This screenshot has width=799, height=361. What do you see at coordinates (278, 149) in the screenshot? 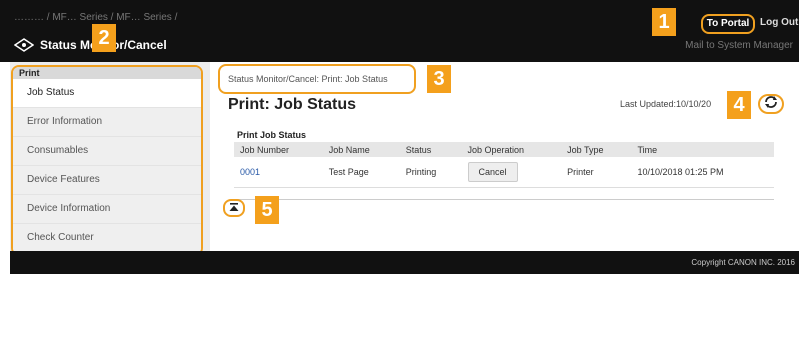
I see `column-header: Job Number` at bounding box center [278, 149].